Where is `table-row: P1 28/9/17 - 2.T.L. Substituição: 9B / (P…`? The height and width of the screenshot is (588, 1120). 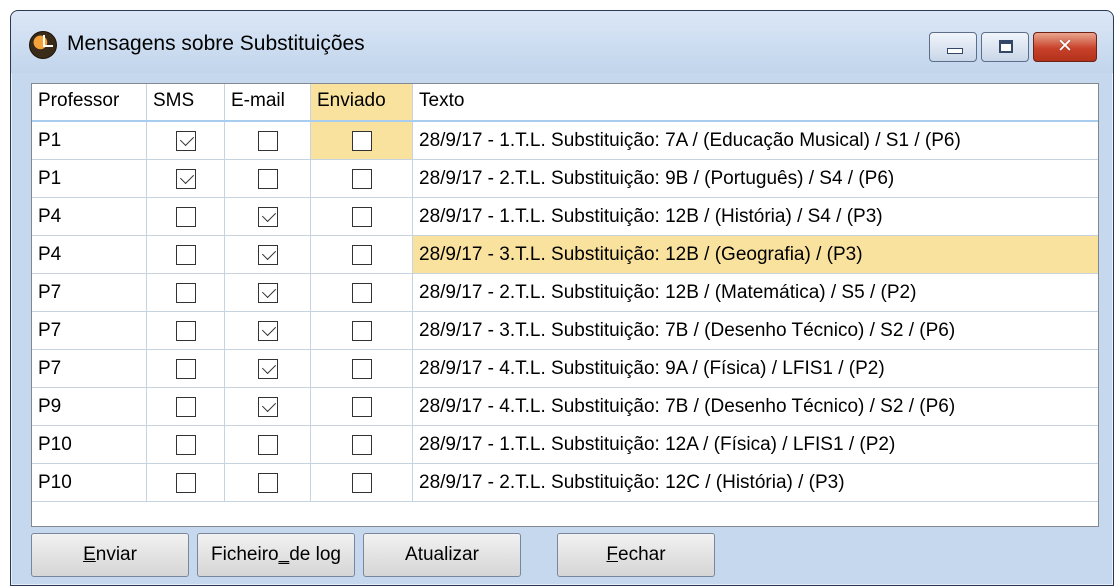
table-row: P1 28/9/17 - 2.T.L. Substituição: 9B / (P… is located at coordinates (565, 179).